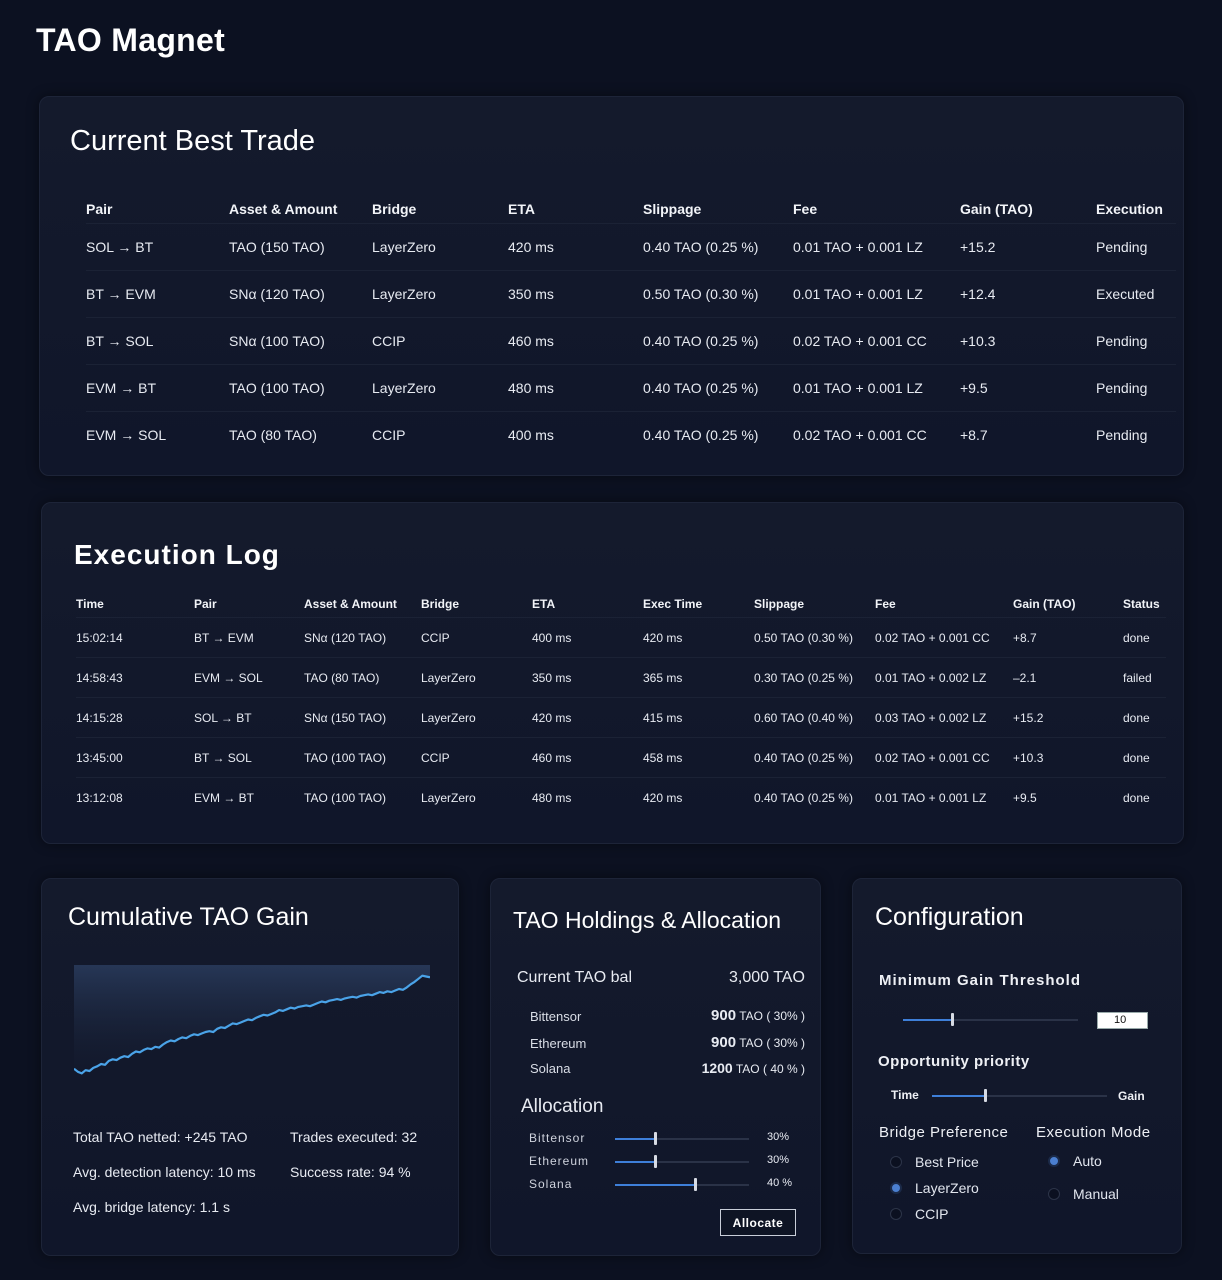 The height and width of the screenshot is (1280, 1222). I want to click on execution-log-cell: 13:45:00, so click(135, 757).